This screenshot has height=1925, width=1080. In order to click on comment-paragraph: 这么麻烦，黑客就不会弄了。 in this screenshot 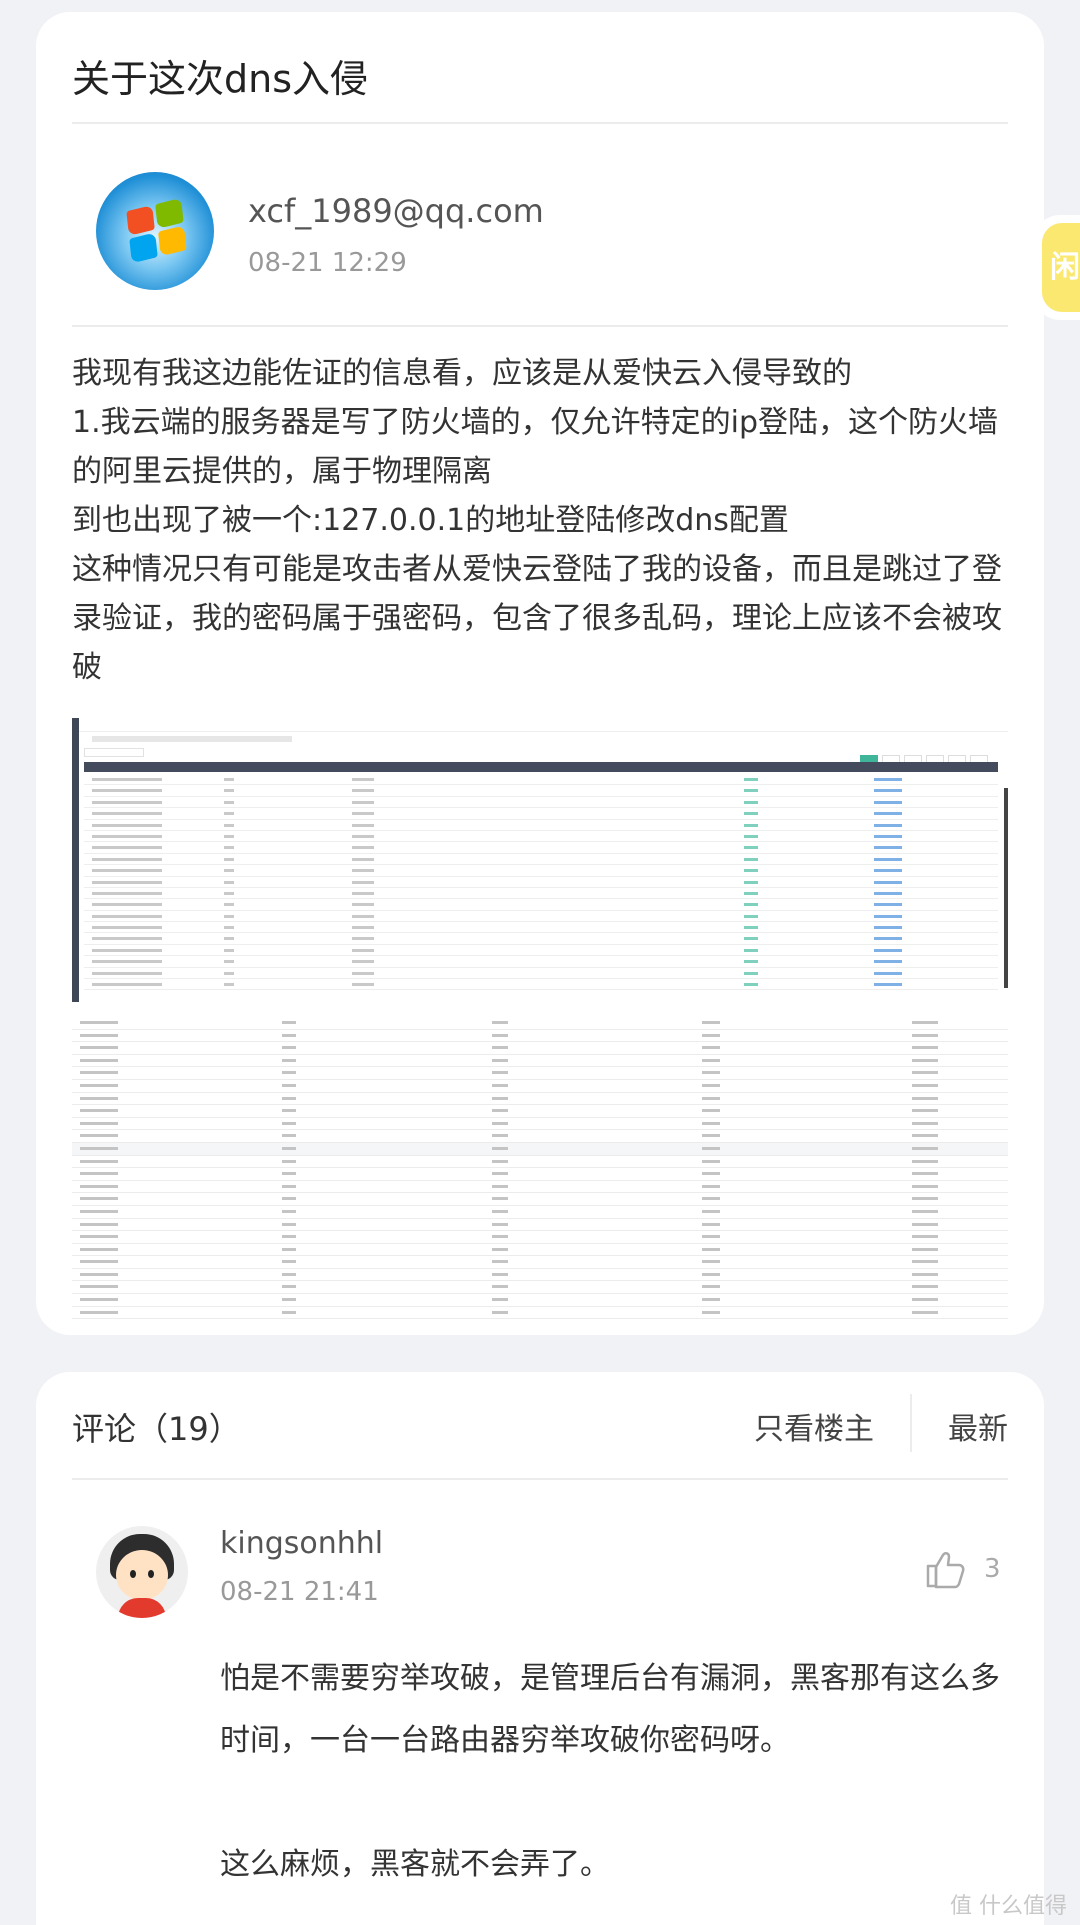, I will do `click(415, 1864)`.